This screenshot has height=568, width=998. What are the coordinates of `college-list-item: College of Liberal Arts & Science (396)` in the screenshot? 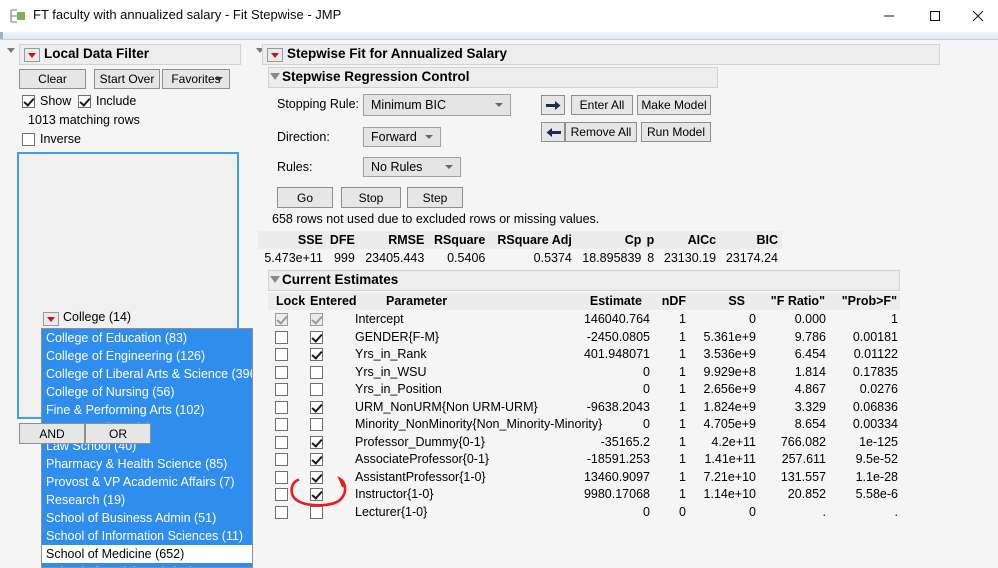 It's located at (147, 374).